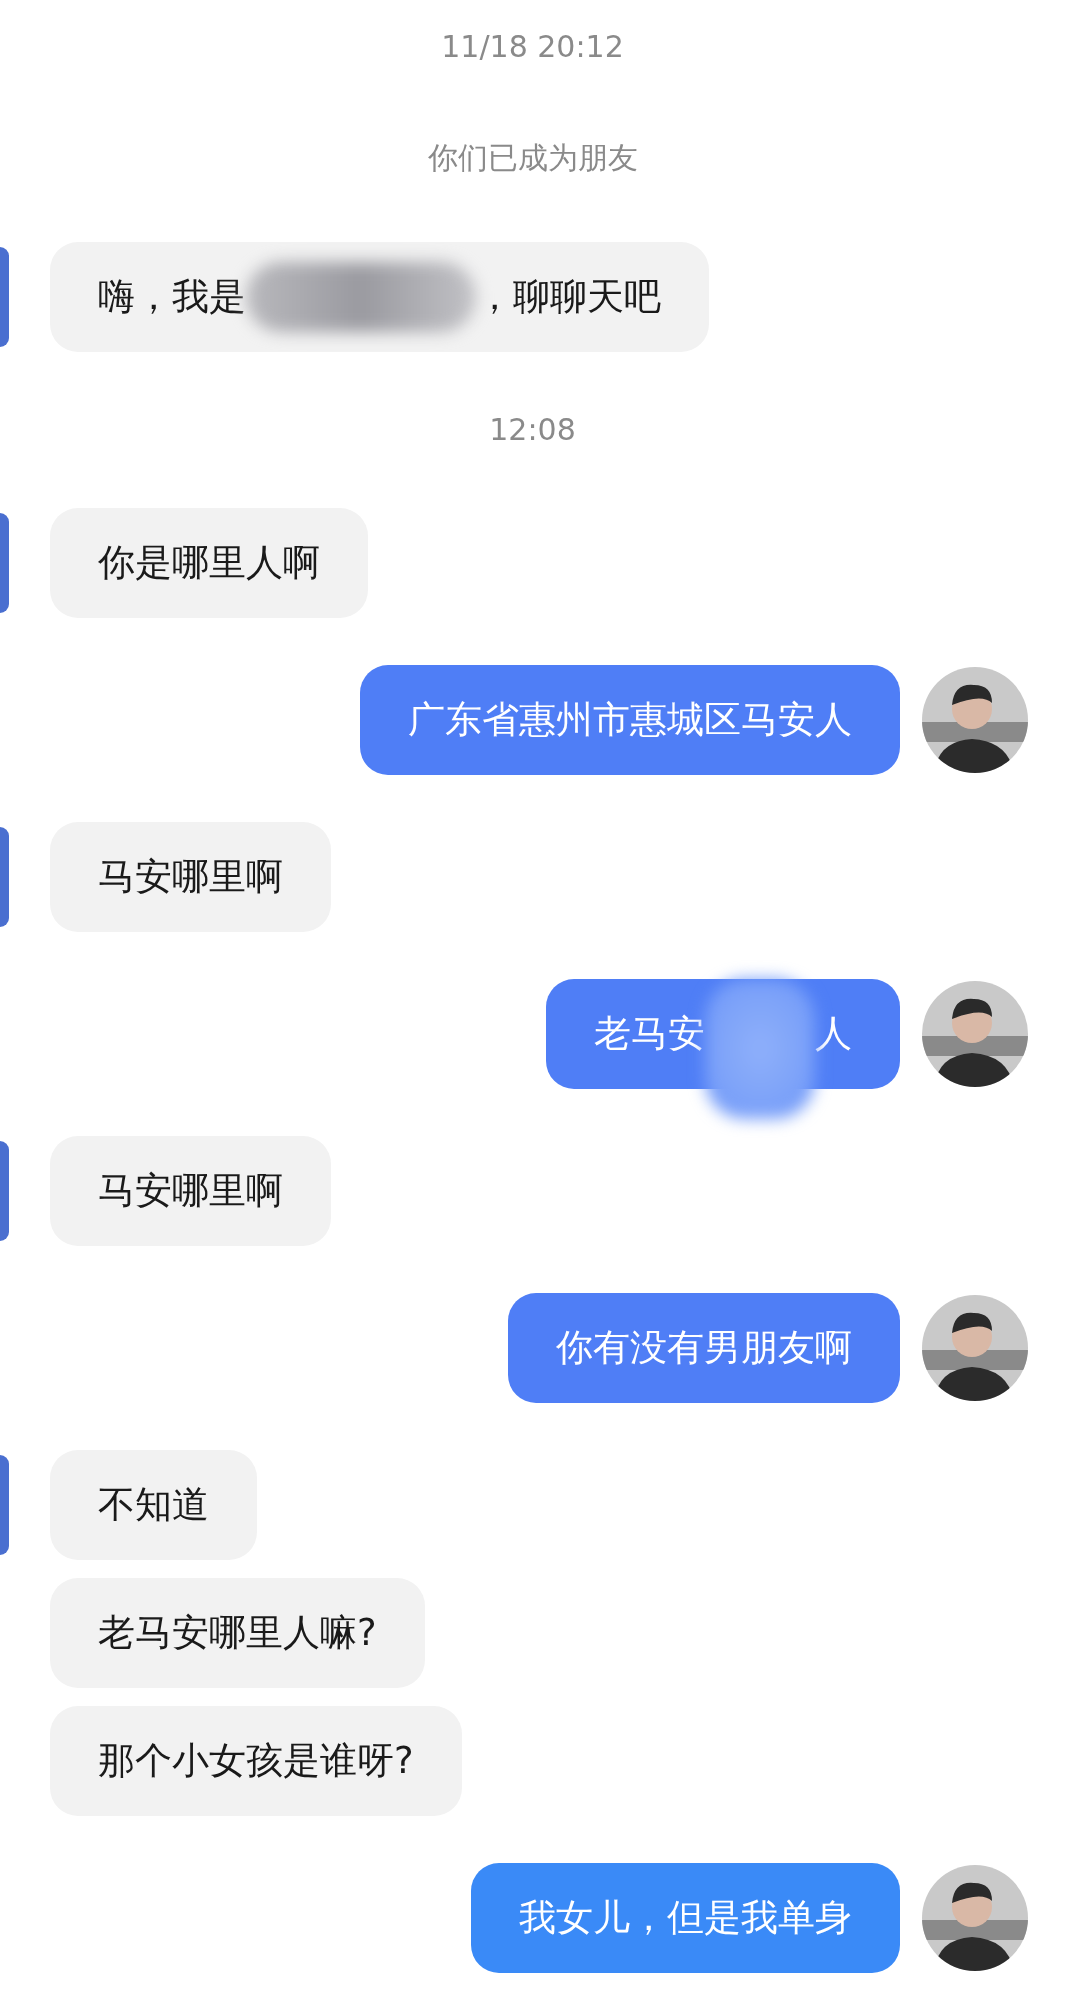  I want to click on message-bubble: 不知道, so click(153, 1505).